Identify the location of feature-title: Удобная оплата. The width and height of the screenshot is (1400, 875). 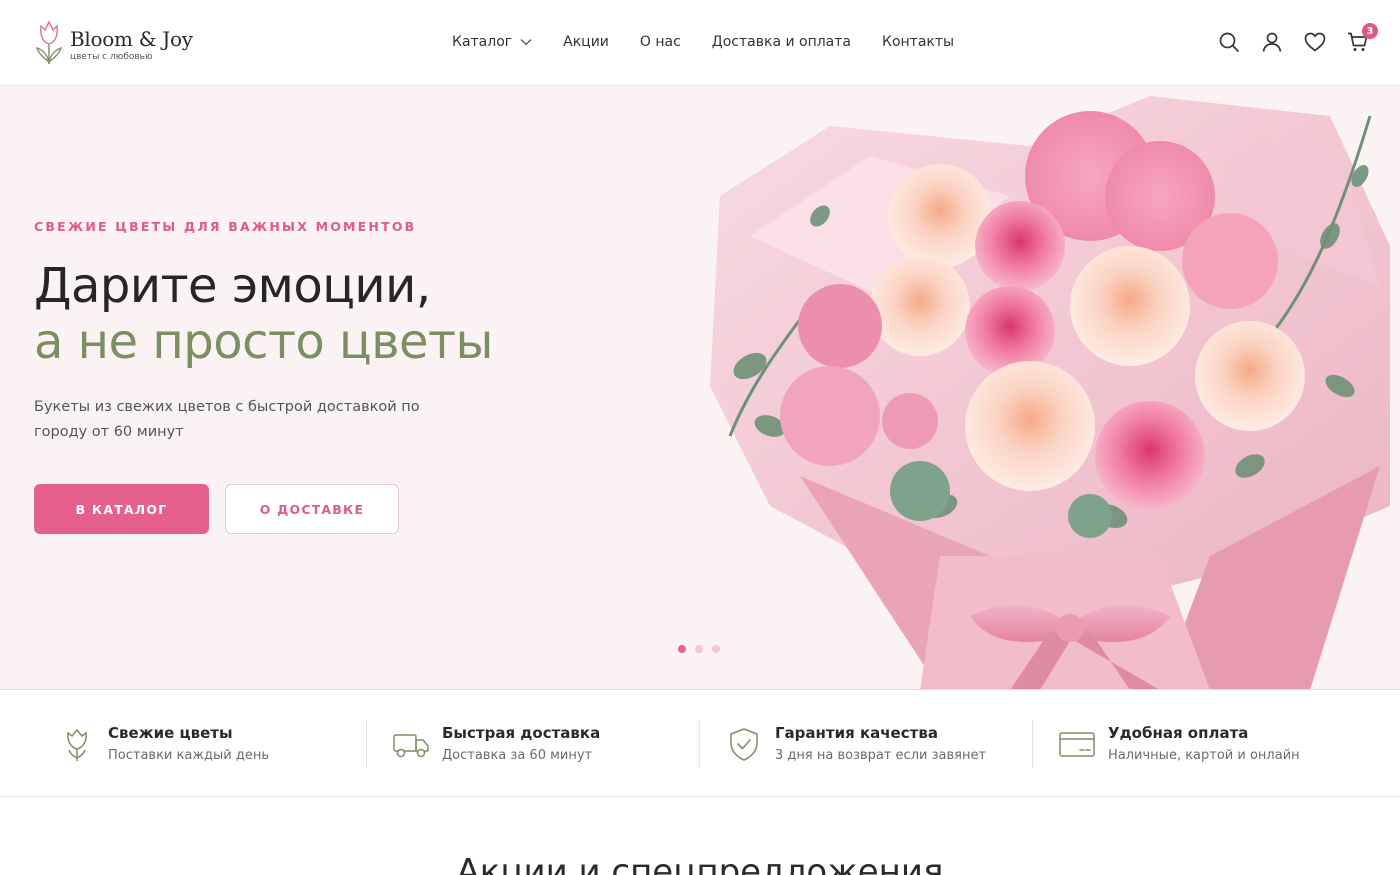
(1178, 733).